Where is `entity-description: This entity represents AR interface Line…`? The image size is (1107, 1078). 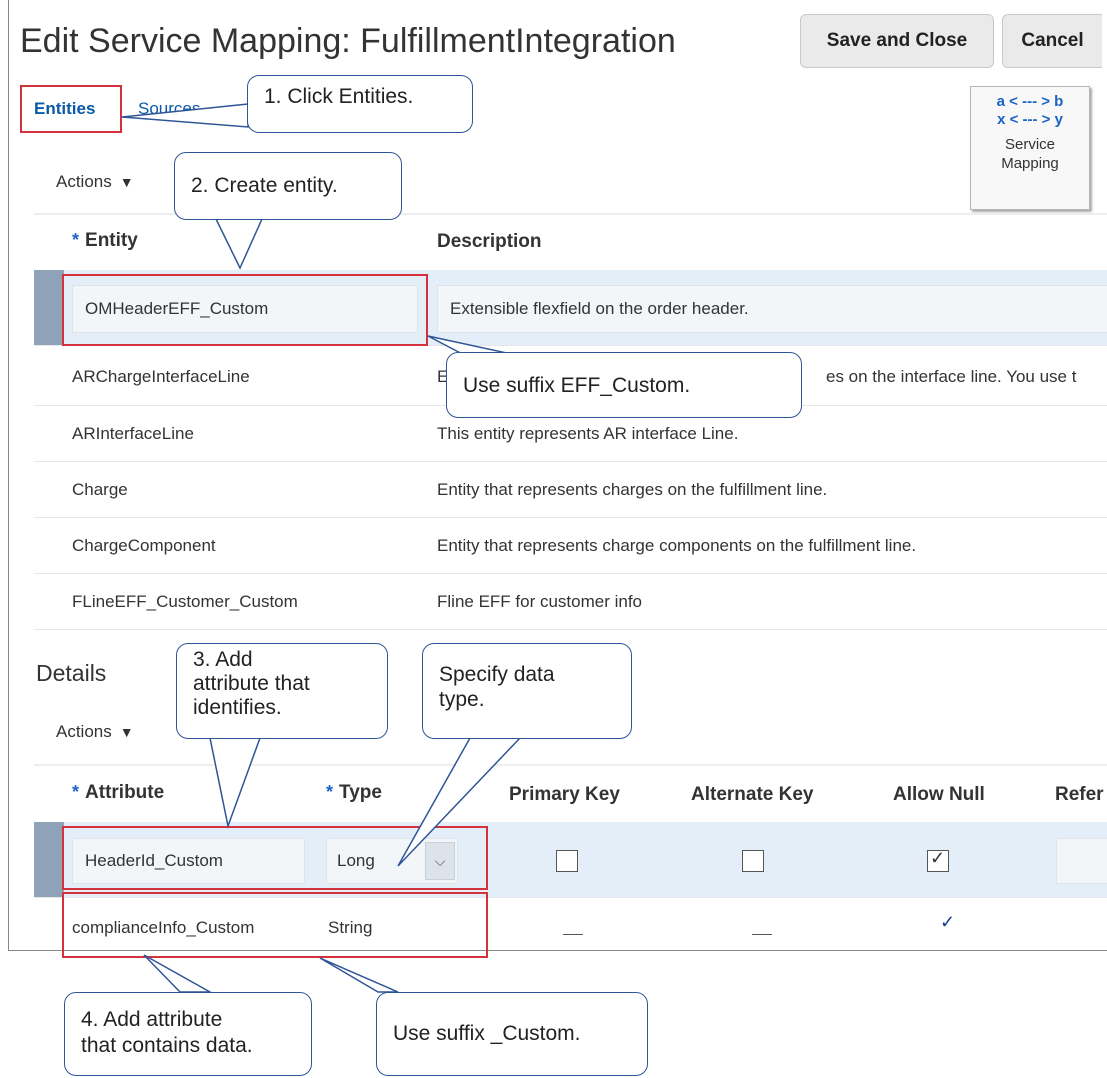 entity-description: This entity represents AR interface Line… is located at coordinates (588, 433).